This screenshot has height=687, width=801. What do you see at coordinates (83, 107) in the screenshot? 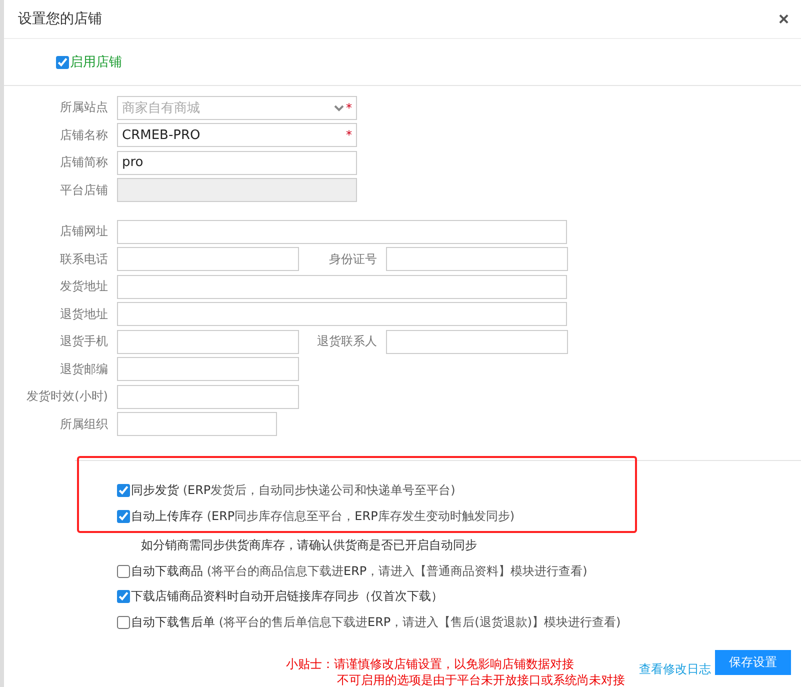
I see `field-label: 所属站点` at bounding box center [83, 107].